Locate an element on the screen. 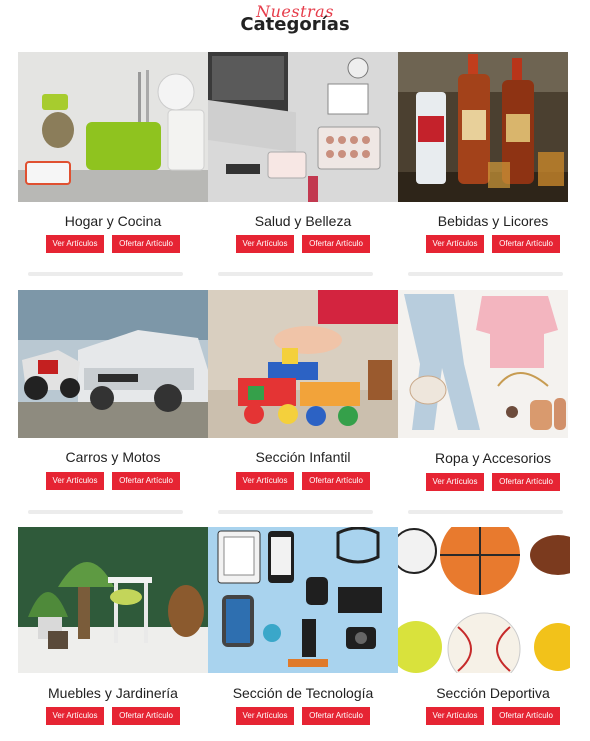  category-title: Sección Infantil is located at coordinates (303, 457).